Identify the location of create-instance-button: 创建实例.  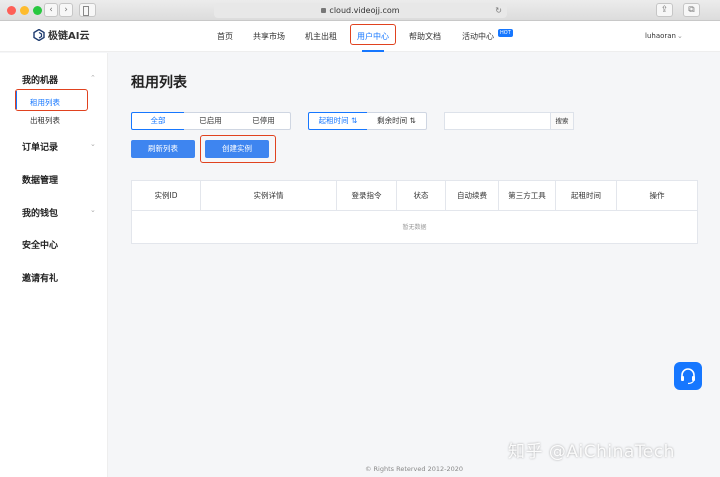
(237, 149).